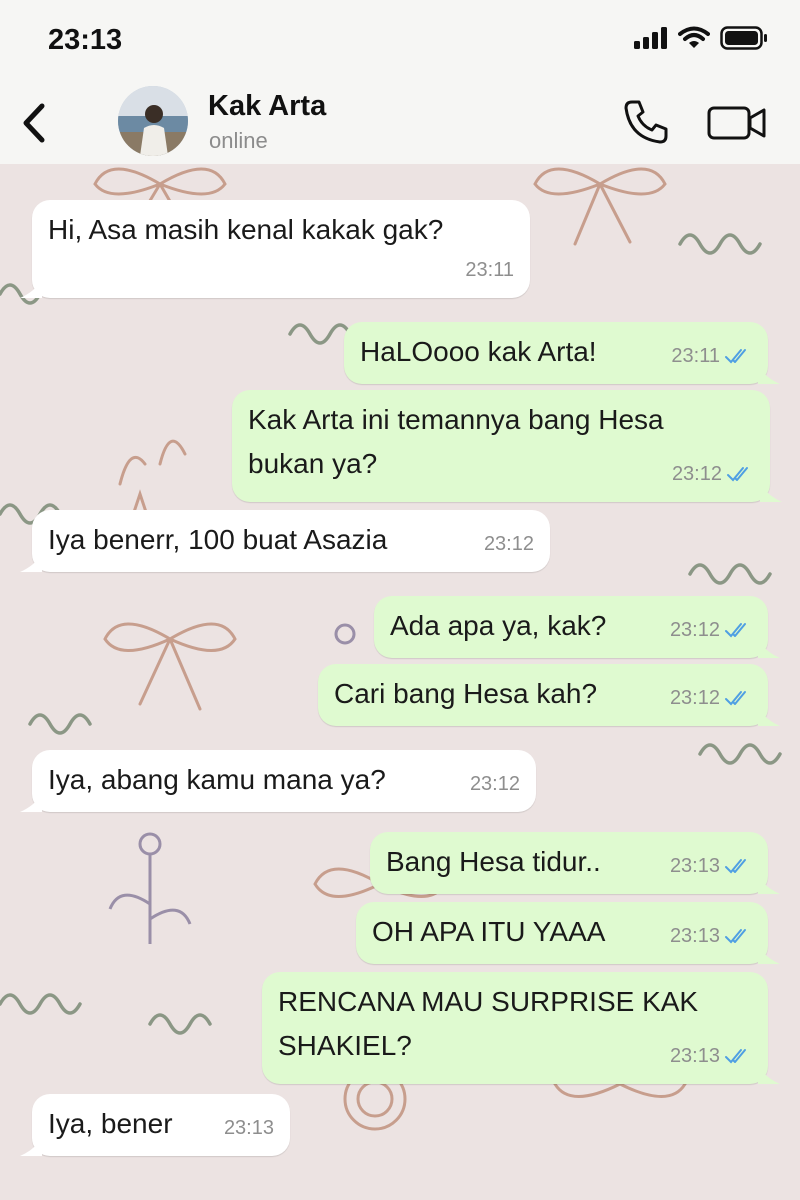 Image resolution: width=800 pixels, height=1200 pixels. I want to click on signal-icon, so click(650, 38).